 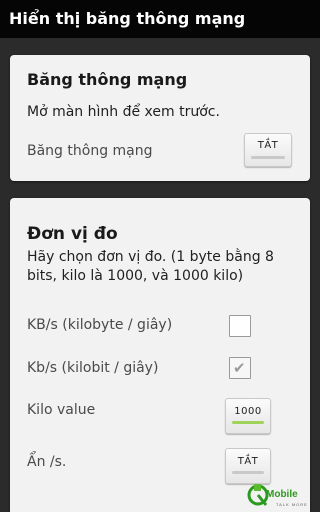 I want to click on bandwidth-toggle-button-label: TẮT, so click(x=268, y=145).